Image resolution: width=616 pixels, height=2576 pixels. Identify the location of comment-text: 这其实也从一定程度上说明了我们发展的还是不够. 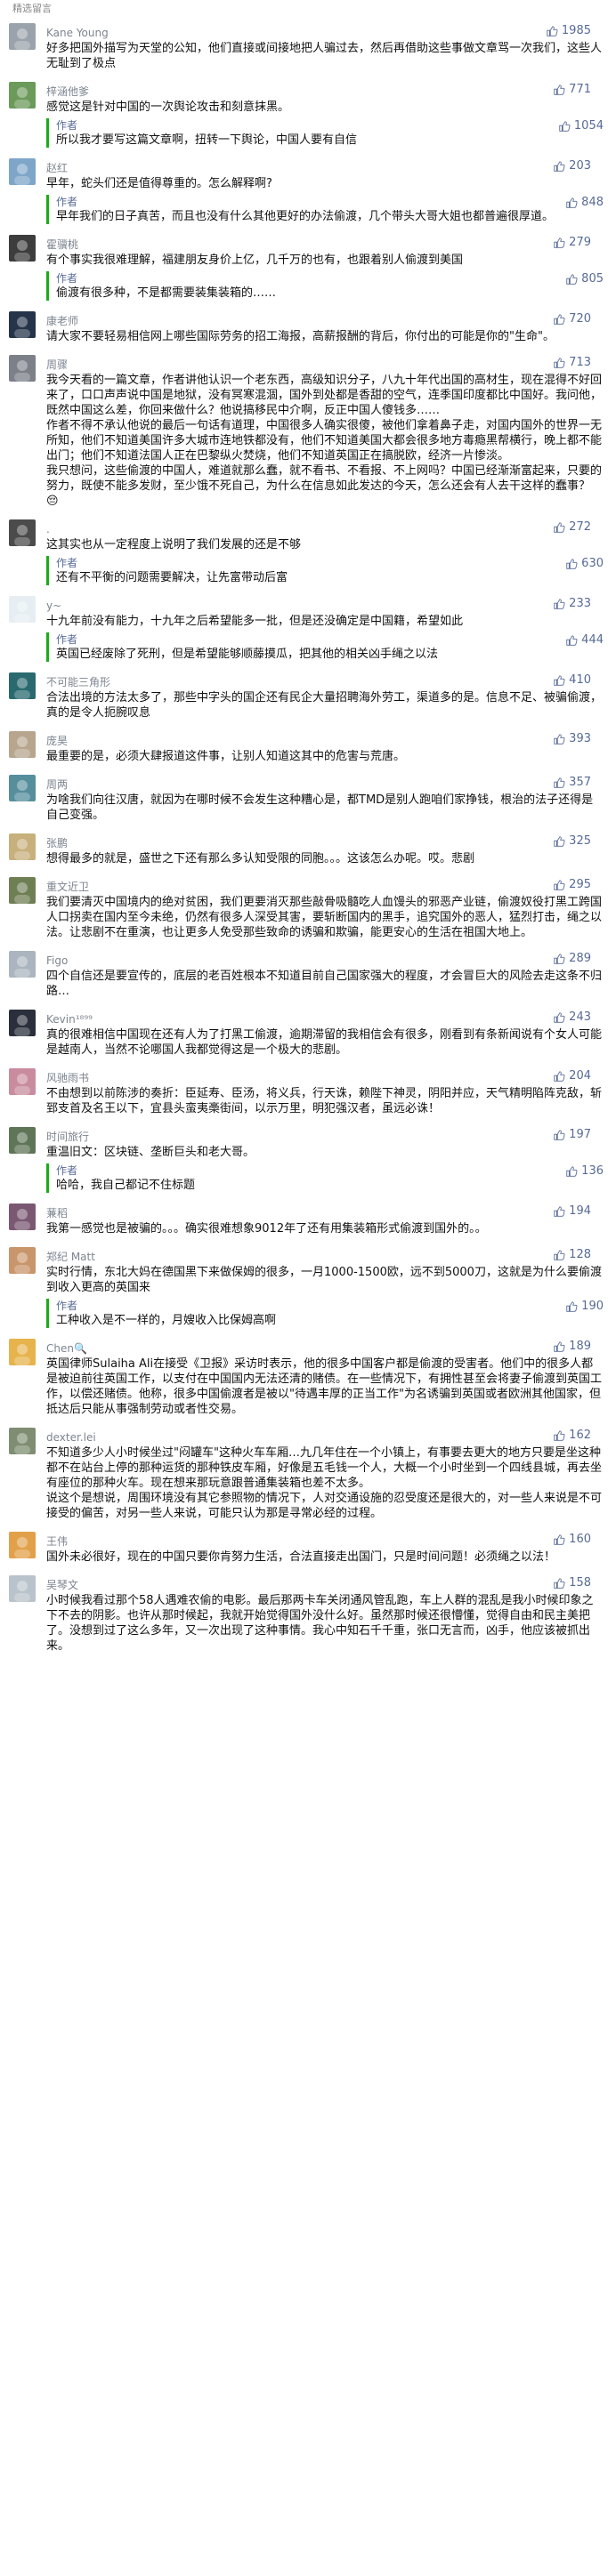
(174, 544).